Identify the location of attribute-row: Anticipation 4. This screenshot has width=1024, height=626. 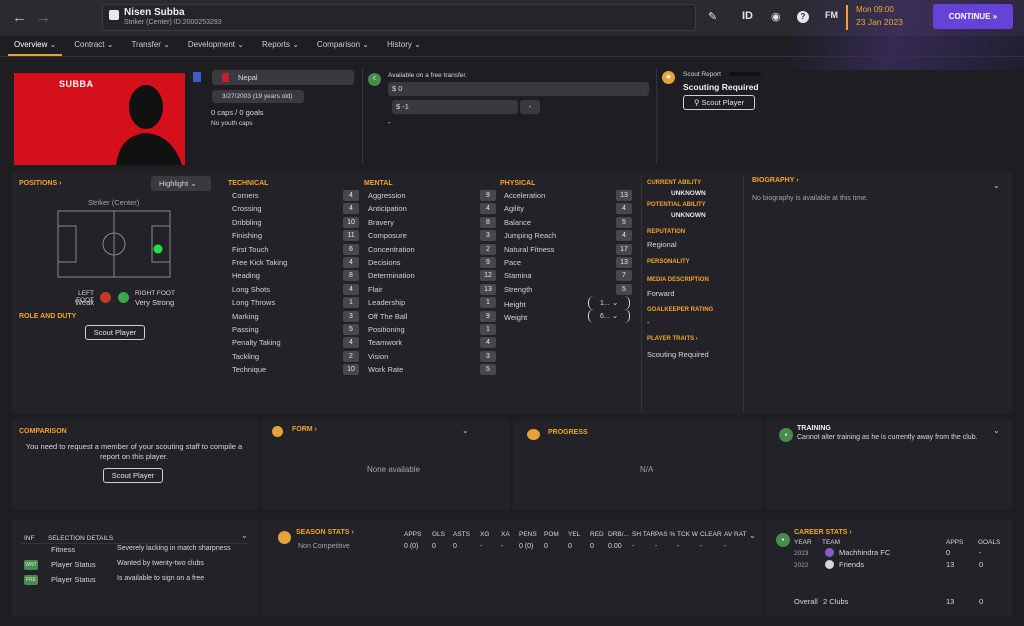
(433, 209).